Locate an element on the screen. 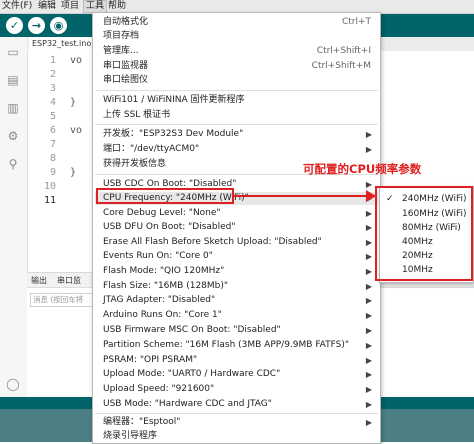 The height and width of the screenshot is (444, 474). menu-item-upload-mode: Upload Mode: "UART0 / Hardware CDC" ▶ is located at coordinates (239, 374).